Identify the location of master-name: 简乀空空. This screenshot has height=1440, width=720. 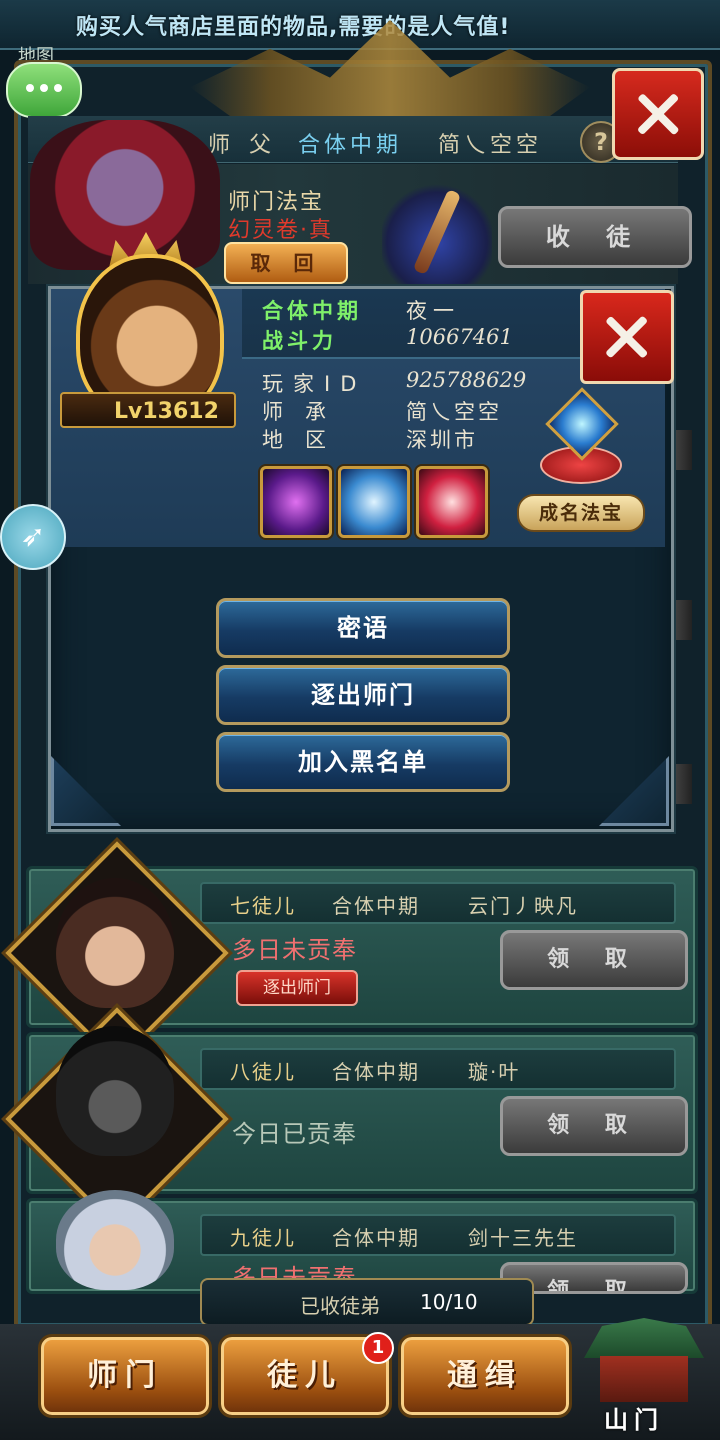
(490, 145).